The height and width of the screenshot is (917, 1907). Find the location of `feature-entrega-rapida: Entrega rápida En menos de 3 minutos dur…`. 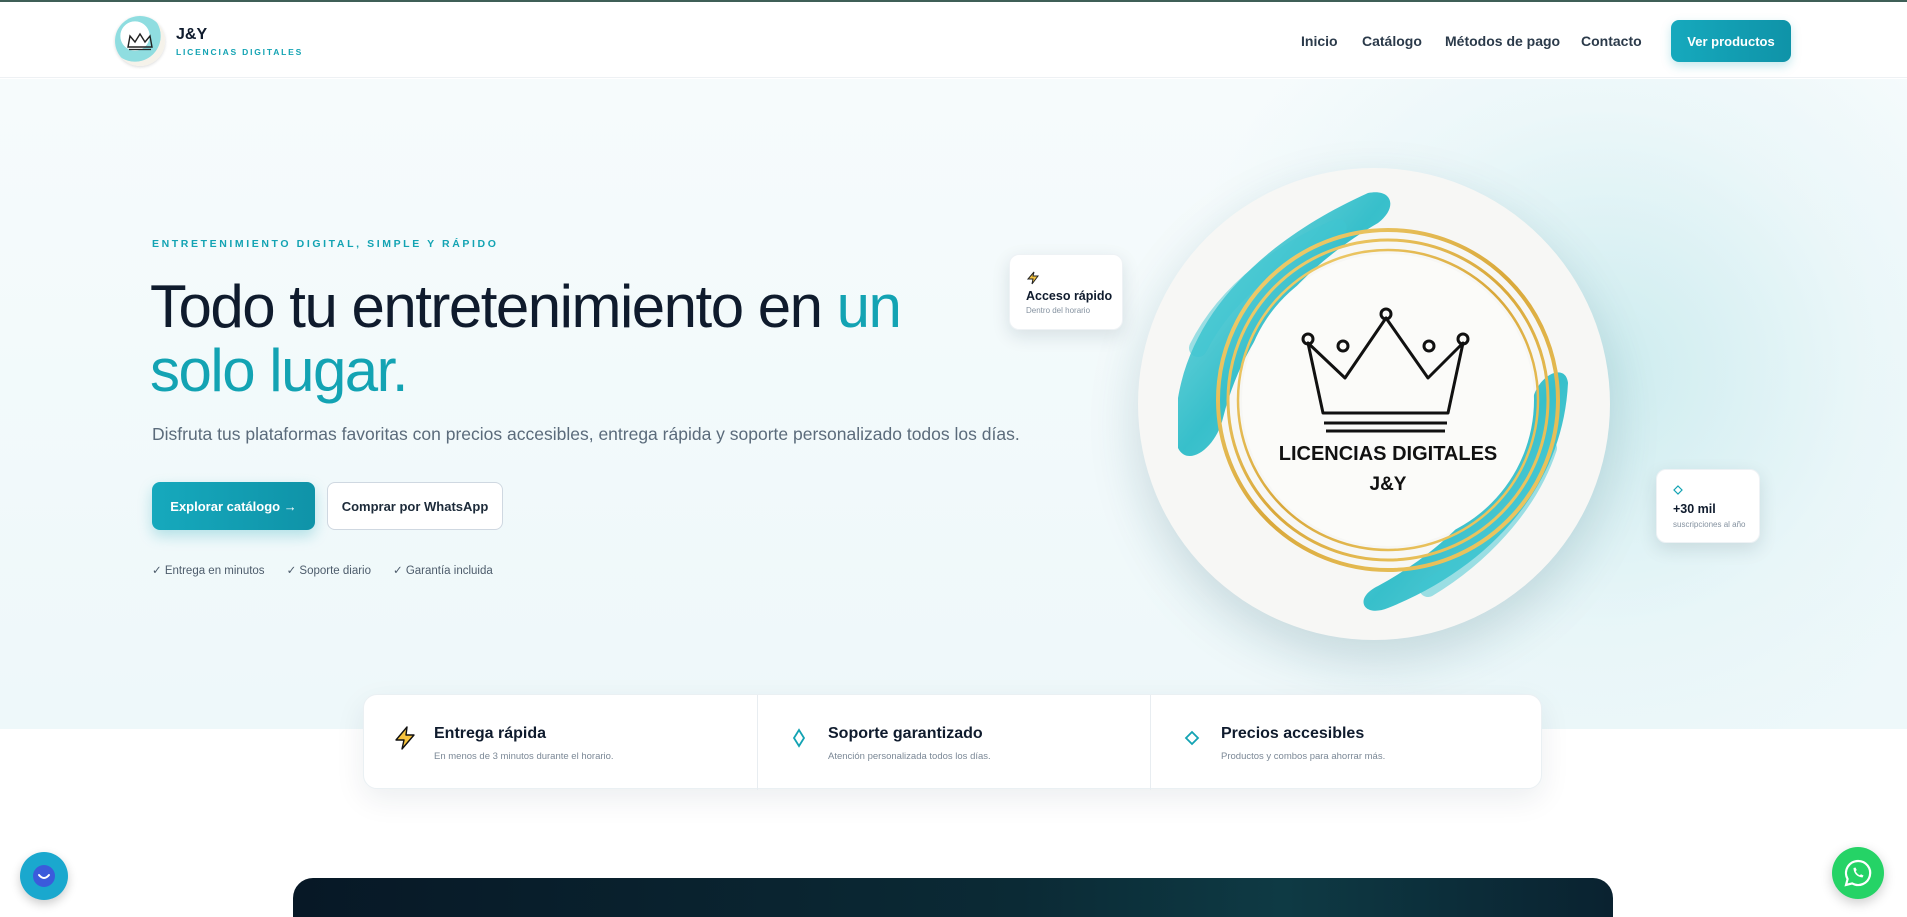

feature-entrega-rapida: Entrega rápida En menos de 3 minutos dur… is located at coordinates (560, 742).